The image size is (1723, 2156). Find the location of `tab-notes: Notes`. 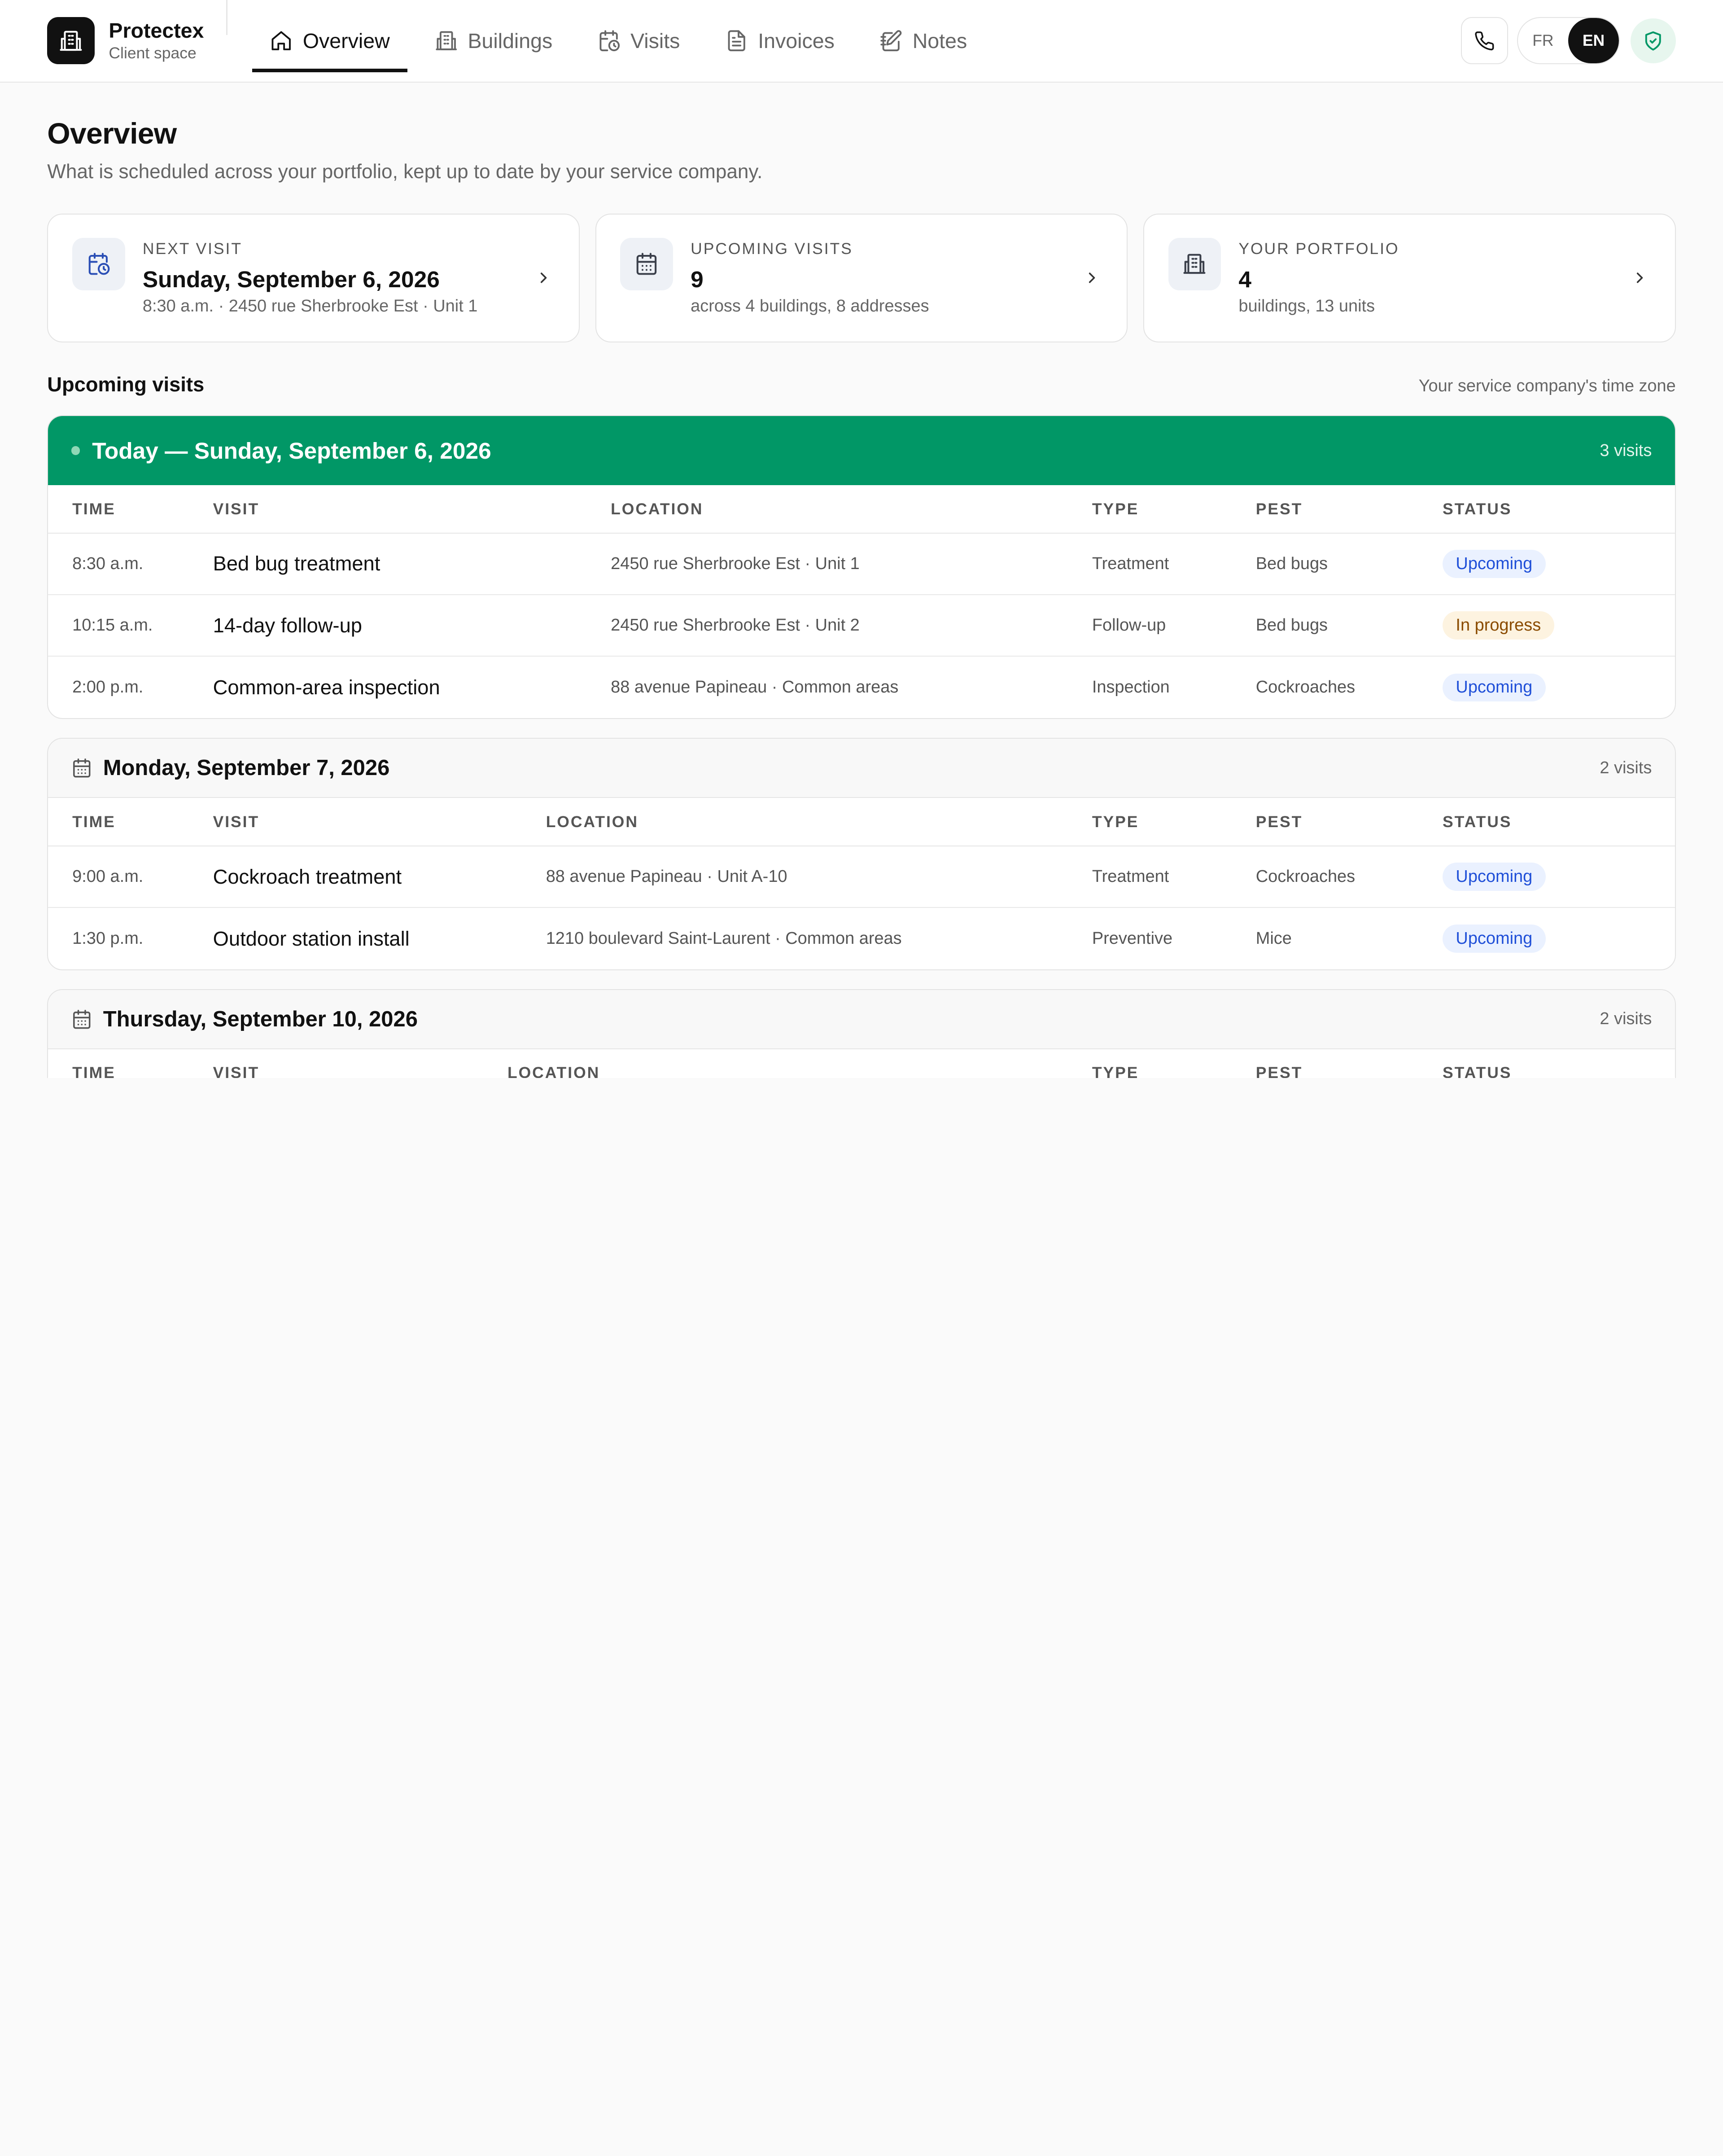

tab-notes: Notes is located at coordinates (923, 41).